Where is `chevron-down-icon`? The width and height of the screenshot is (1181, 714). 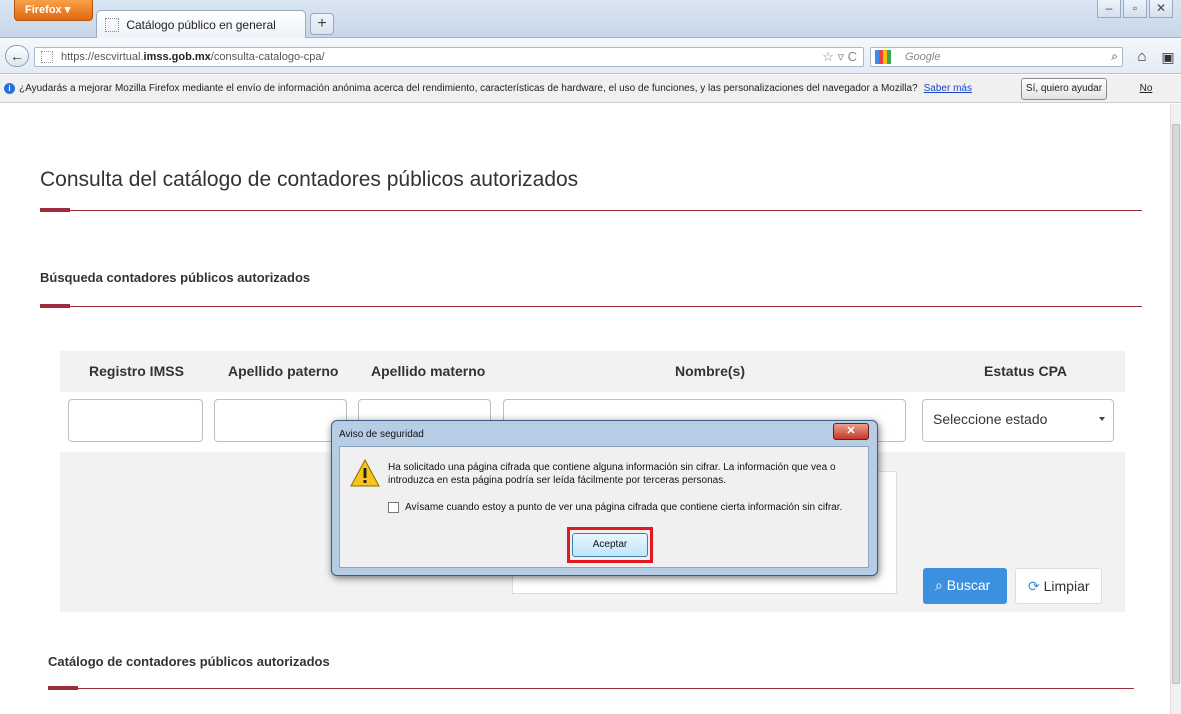 chevron-down-icon is located at coordinates (1102, 419).